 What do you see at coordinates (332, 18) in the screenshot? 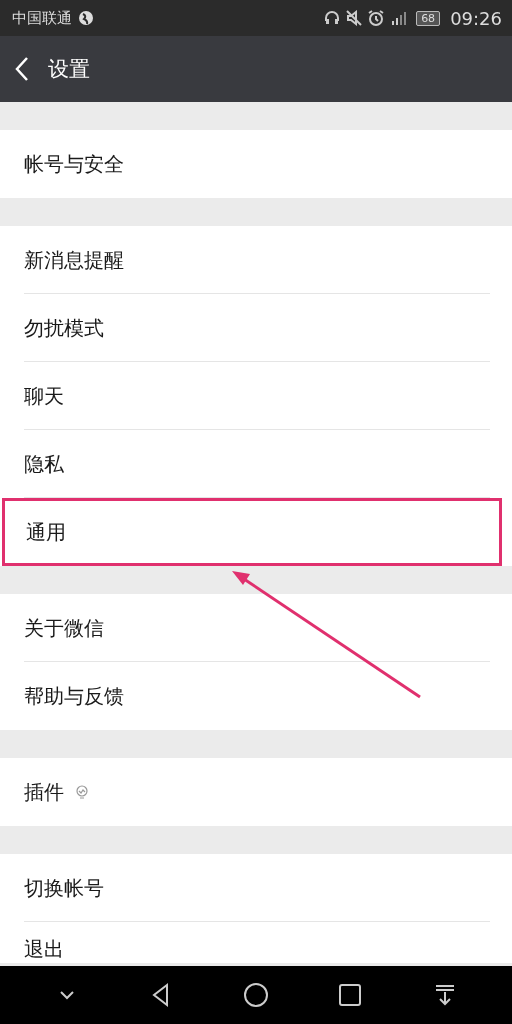
I see `headphones-icon` at bounding box center [332, 18].